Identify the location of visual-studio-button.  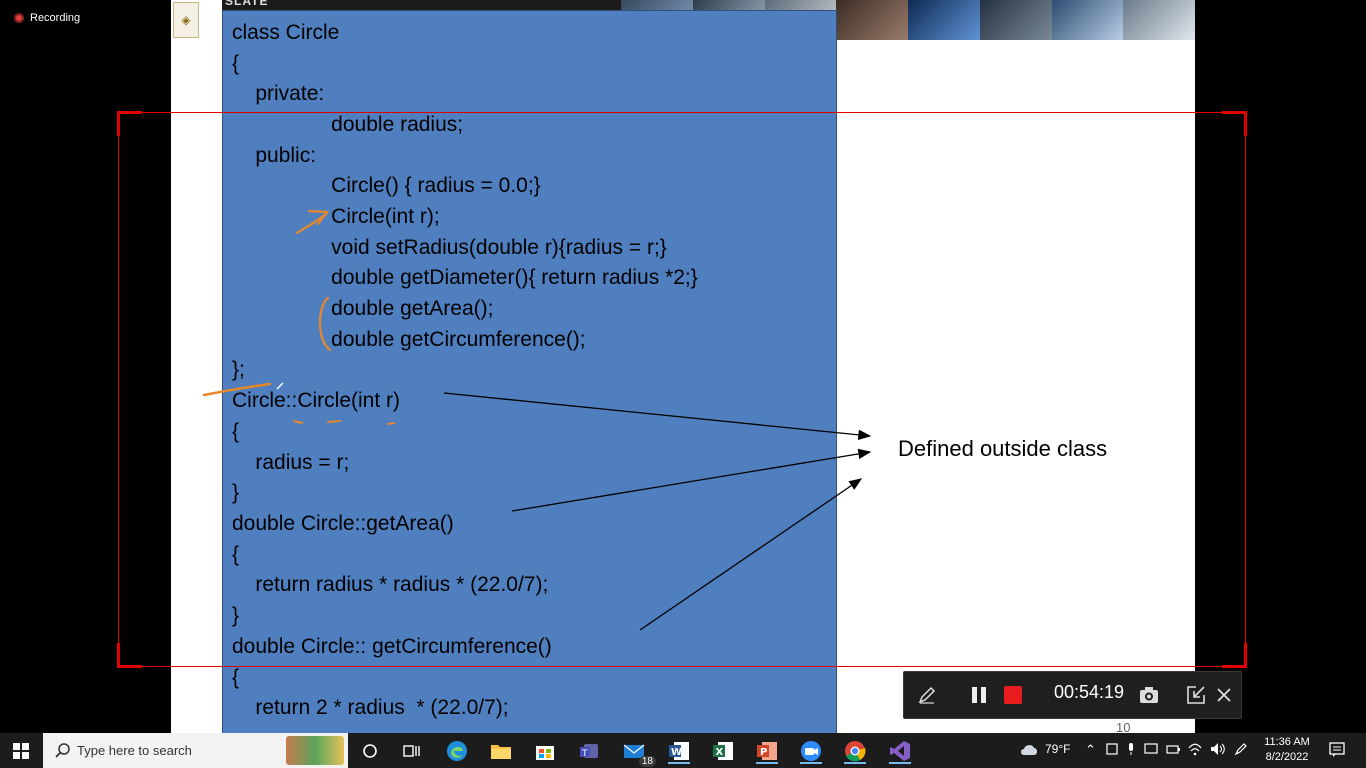
(900, 751).